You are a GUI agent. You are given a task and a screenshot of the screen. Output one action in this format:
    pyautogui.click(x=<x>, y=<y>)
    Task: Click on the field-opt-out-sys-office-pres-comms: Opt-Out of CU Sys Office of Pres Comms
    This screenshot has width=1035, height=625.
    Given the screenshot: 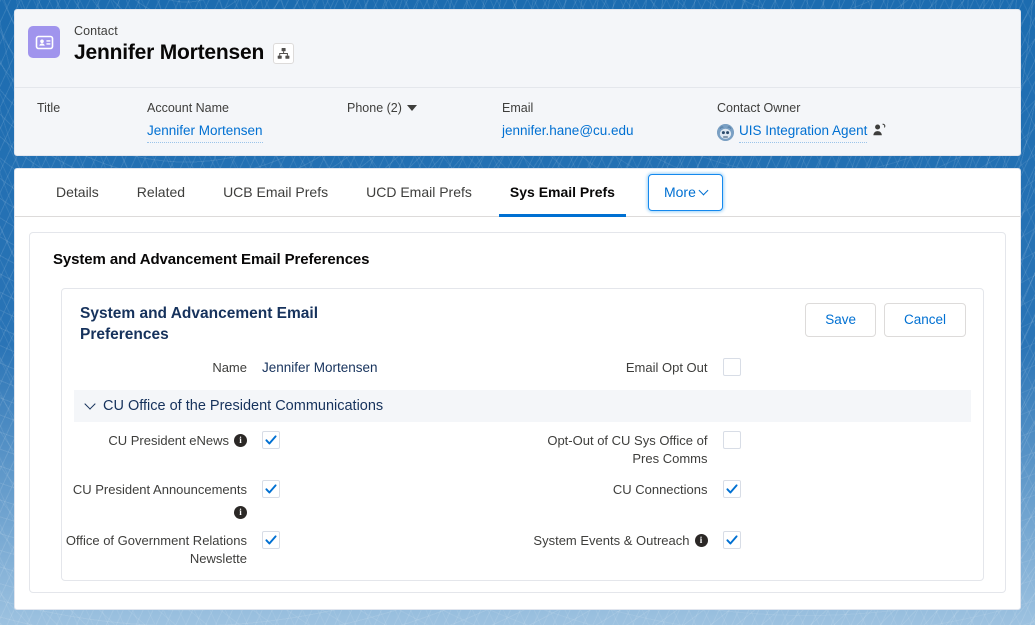 What is the action you would take?
    pyautogui.click(x=753, y=449)
    